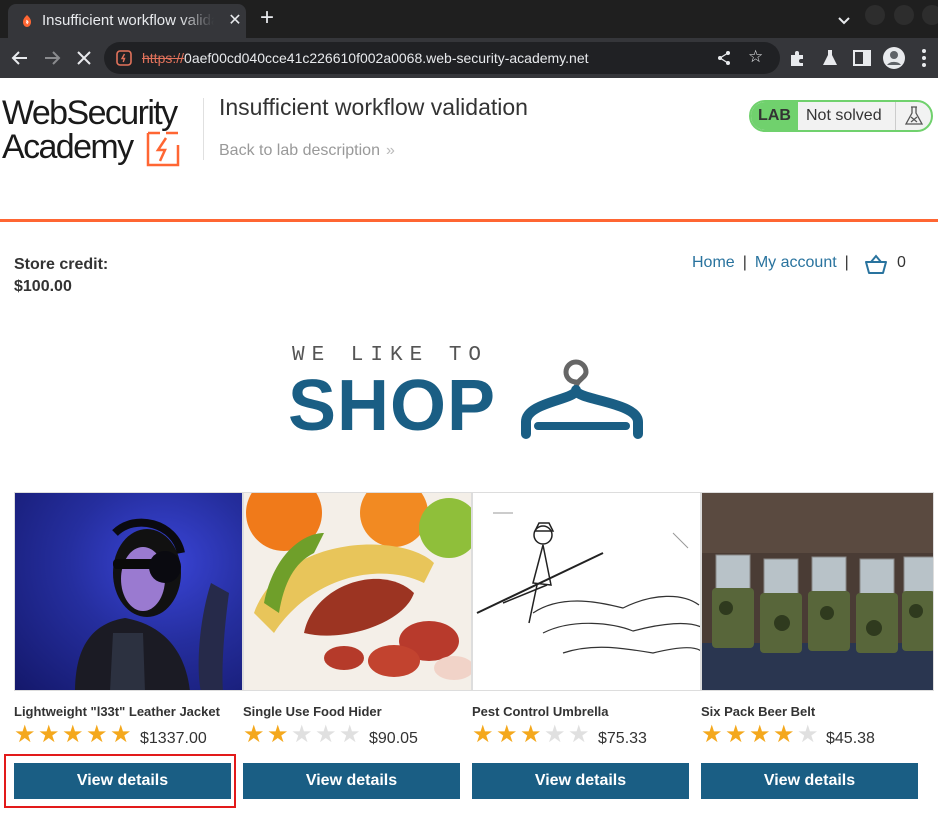 This screenshot has width=938, height=823. I want to click on profile-avatar-icon, so click(894, 58).